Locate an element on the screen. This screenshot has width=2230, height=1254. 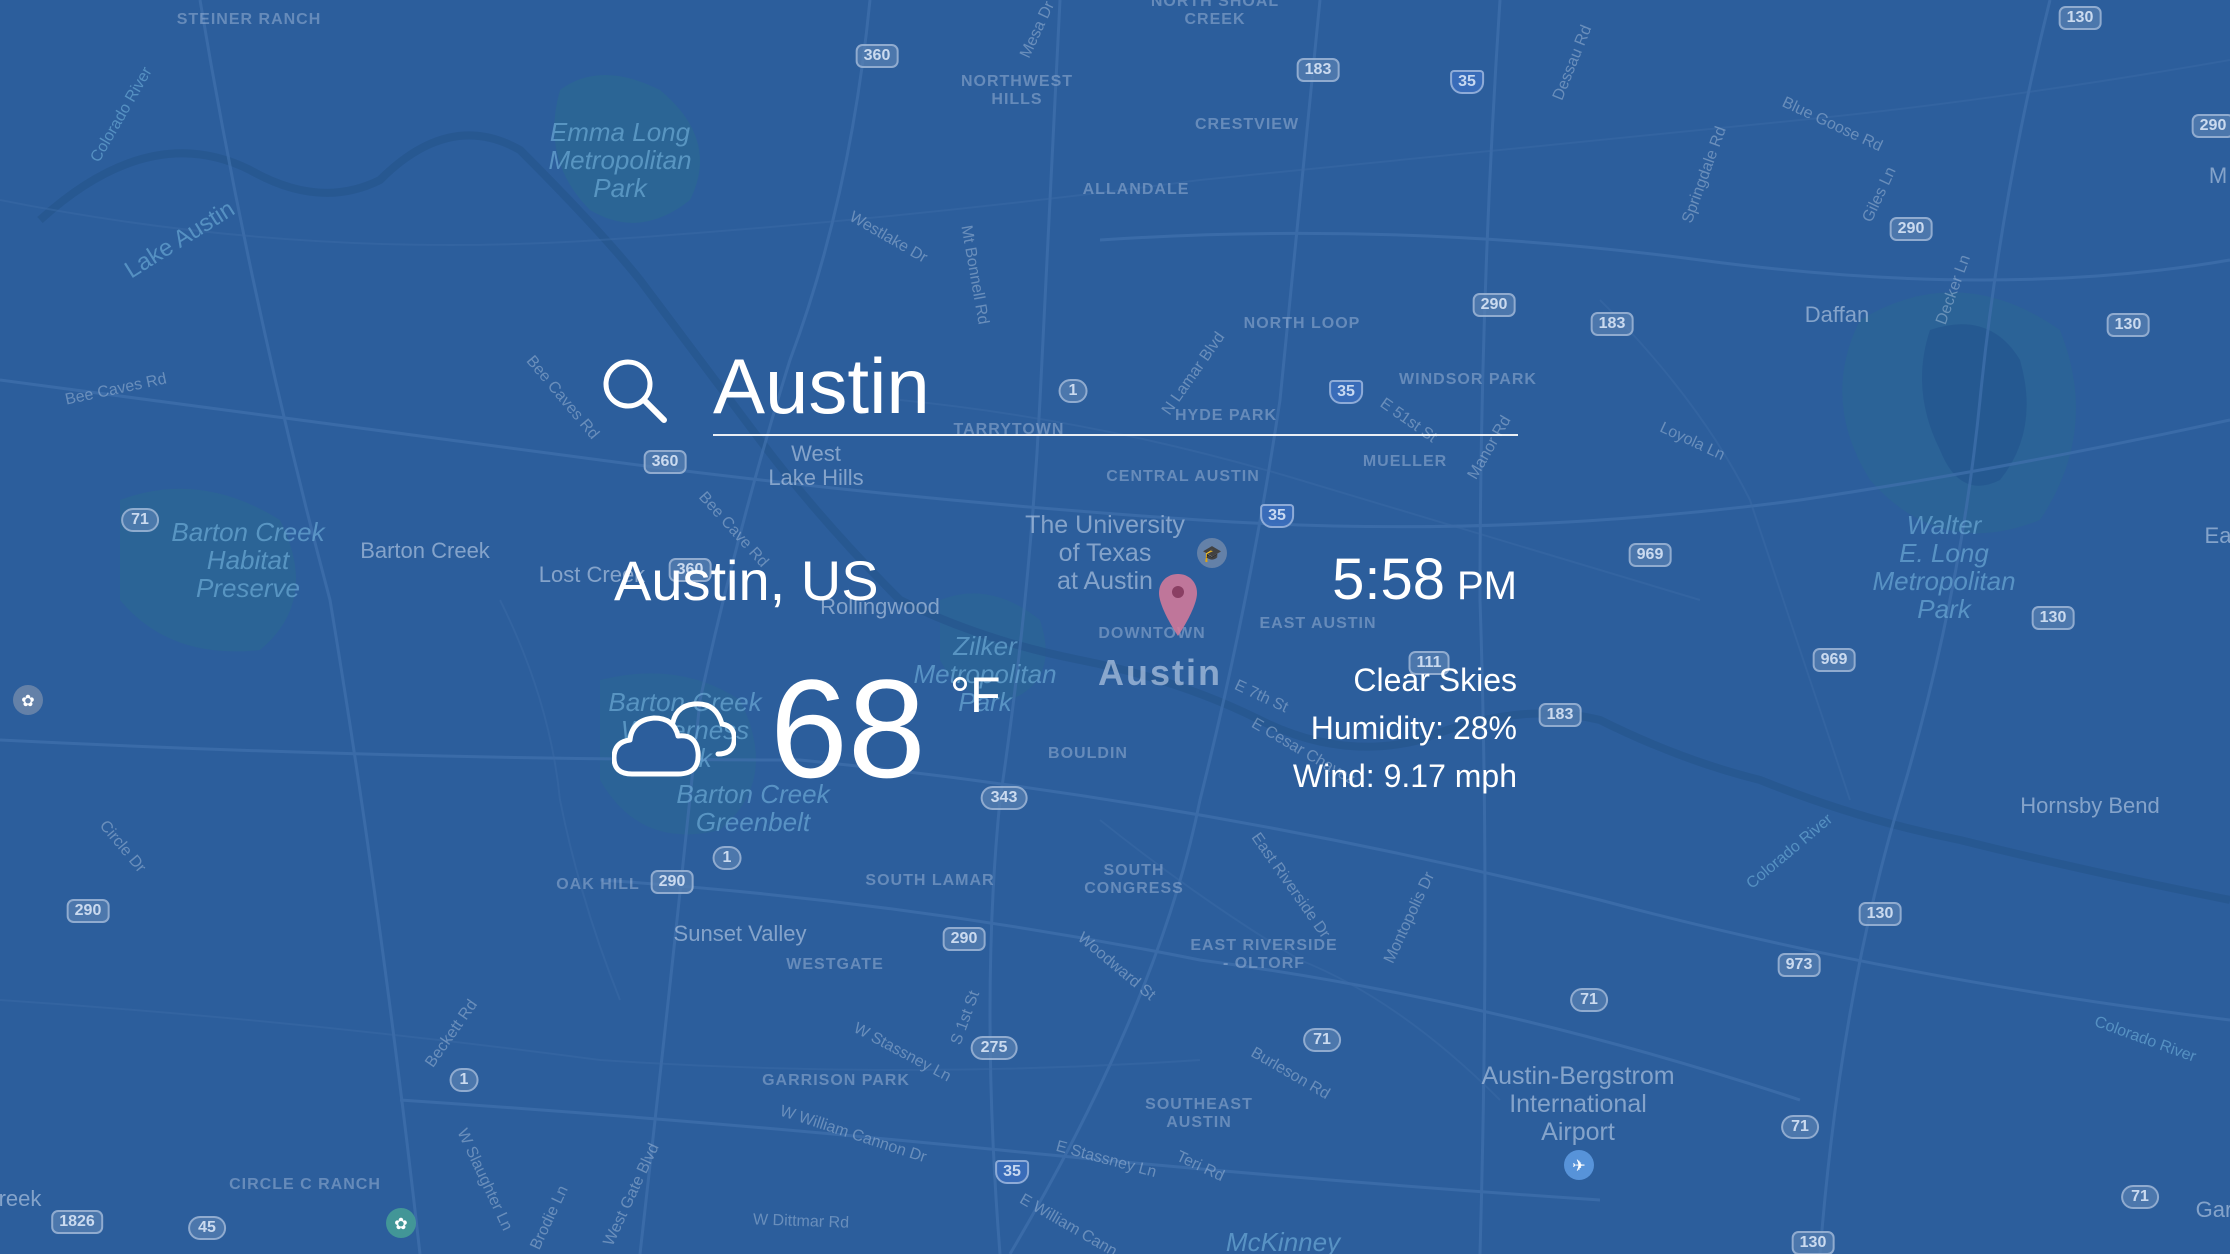
time-value: 5:58 is located at coordinates (1388, 579).